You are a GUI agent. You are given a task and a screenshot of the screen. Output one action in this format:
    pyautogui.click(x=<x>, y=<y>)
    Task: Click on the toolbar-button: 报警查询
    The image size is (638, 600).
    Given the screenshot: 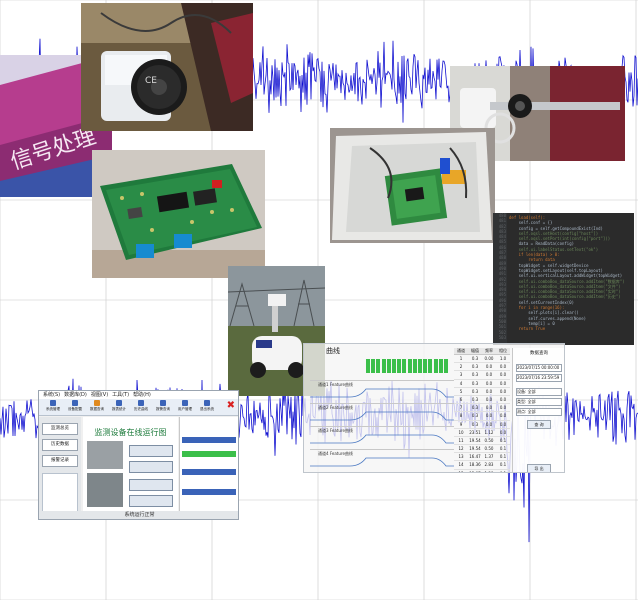 What is the action you would take?
    pyautogui.click(x=163, y=407)
    